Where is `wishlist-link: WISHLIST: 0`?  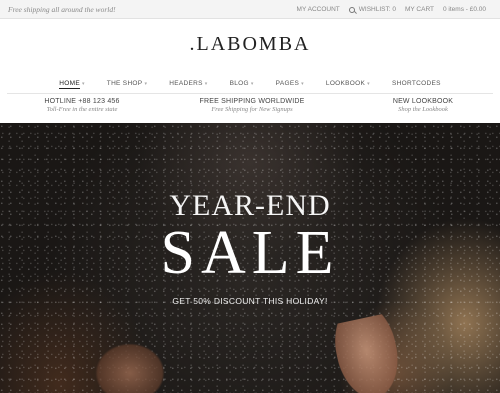
wishlist-link: WISHLIST: 0 is located at coordinates (377, 9).